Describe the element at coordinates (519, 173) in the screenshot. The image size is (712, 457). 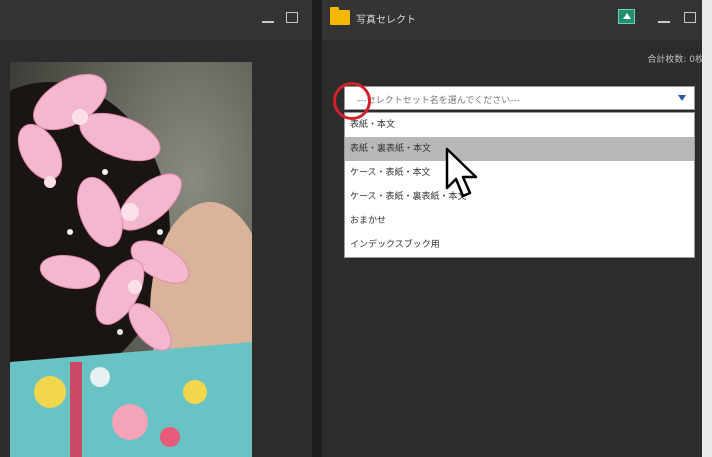
I see `dropdown-option: ケース・表紙・本文` at that location.